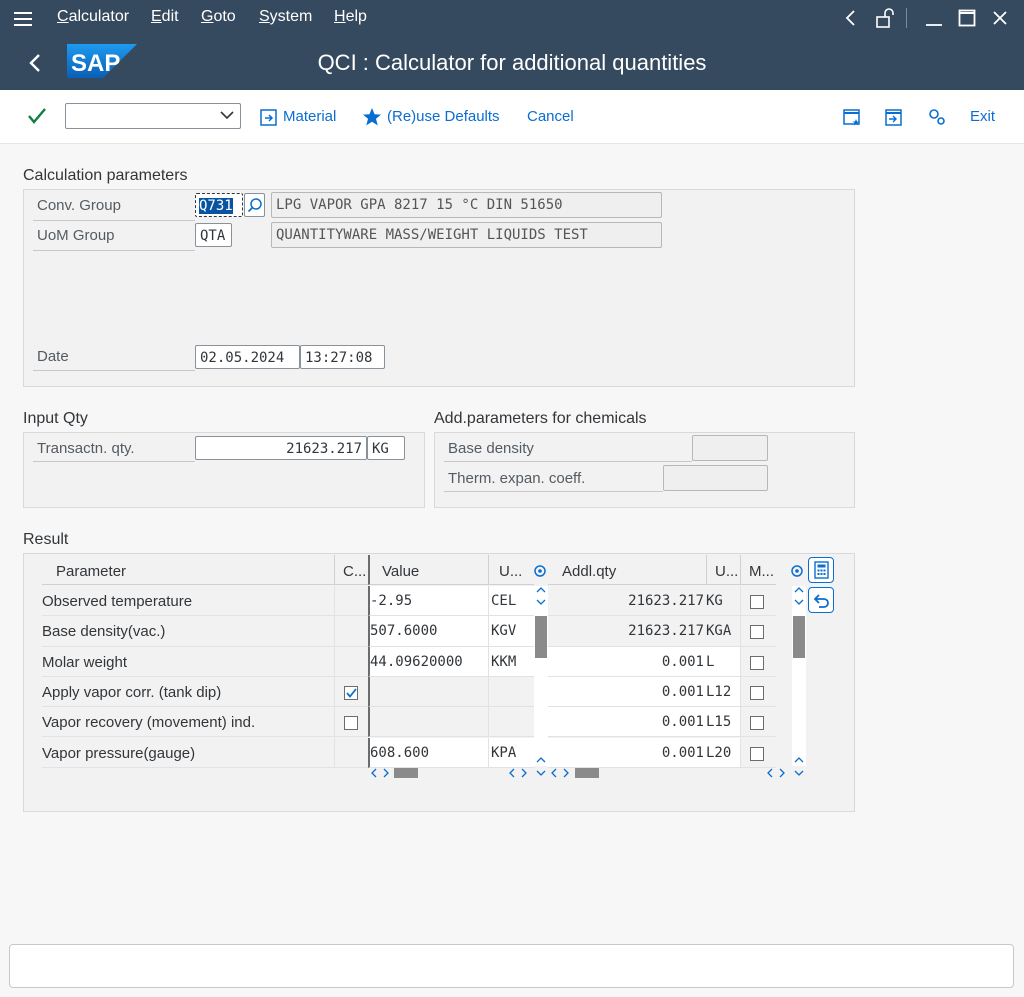  Describe the element at coordinates (511, 966) in the screenshot. I see `status-bar` at that location.